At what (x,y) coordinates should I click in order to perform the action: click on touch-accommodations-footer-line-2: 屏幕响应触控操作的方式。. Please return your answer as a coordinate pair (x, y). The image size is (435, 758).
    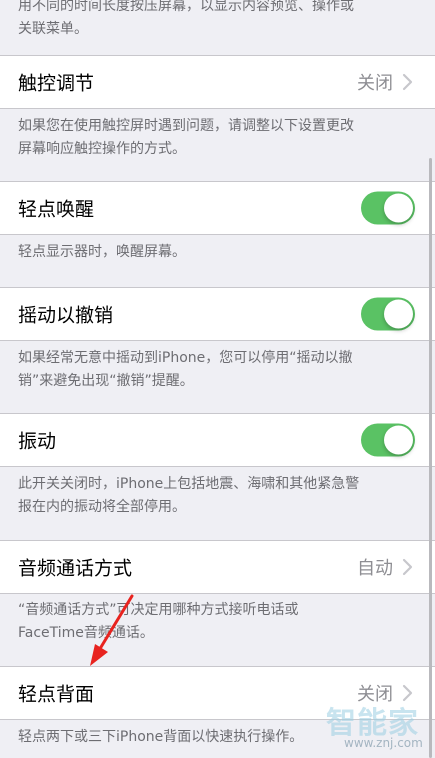
    Looking at the image, I should click on (102, 149).